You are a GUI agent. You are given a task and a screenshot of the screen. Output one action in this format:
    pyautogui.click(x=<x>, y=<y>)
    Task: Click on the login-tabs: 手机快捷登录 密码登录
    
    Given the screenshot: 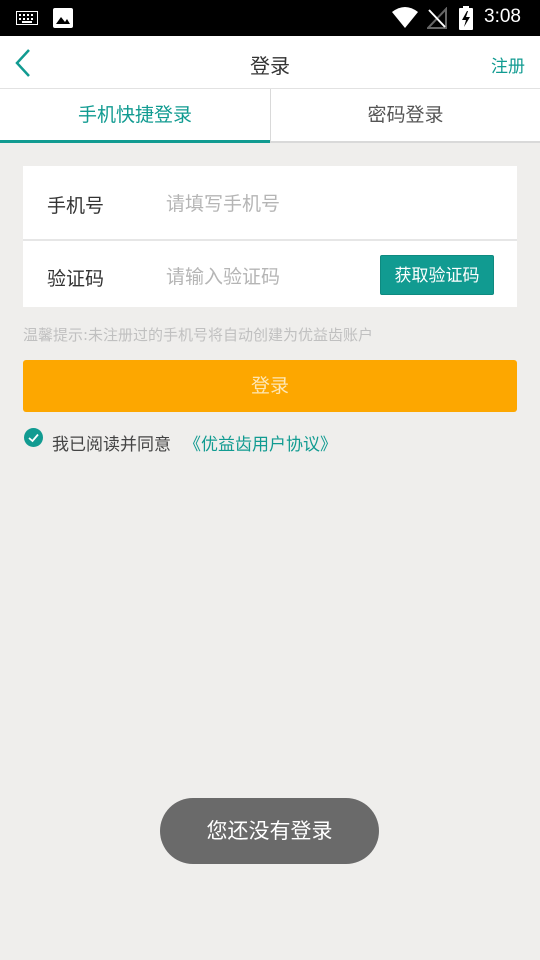 What is the action you would take?
    pyautogui.click(x=270, y=116)
    